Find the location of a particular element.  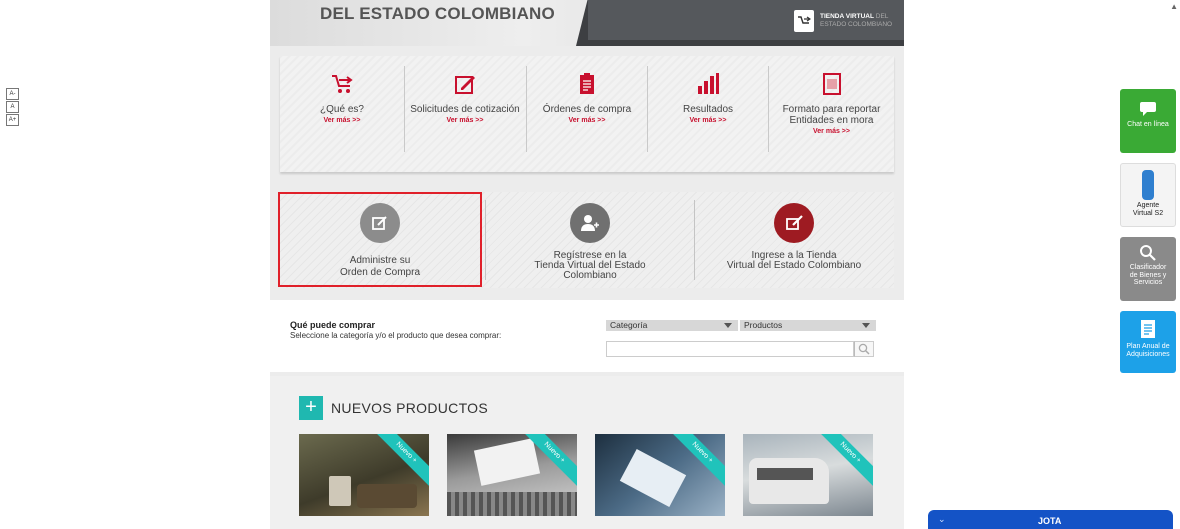

logo-line2: ESTADO COLOMBIANO is located at coordinates (856, 24).